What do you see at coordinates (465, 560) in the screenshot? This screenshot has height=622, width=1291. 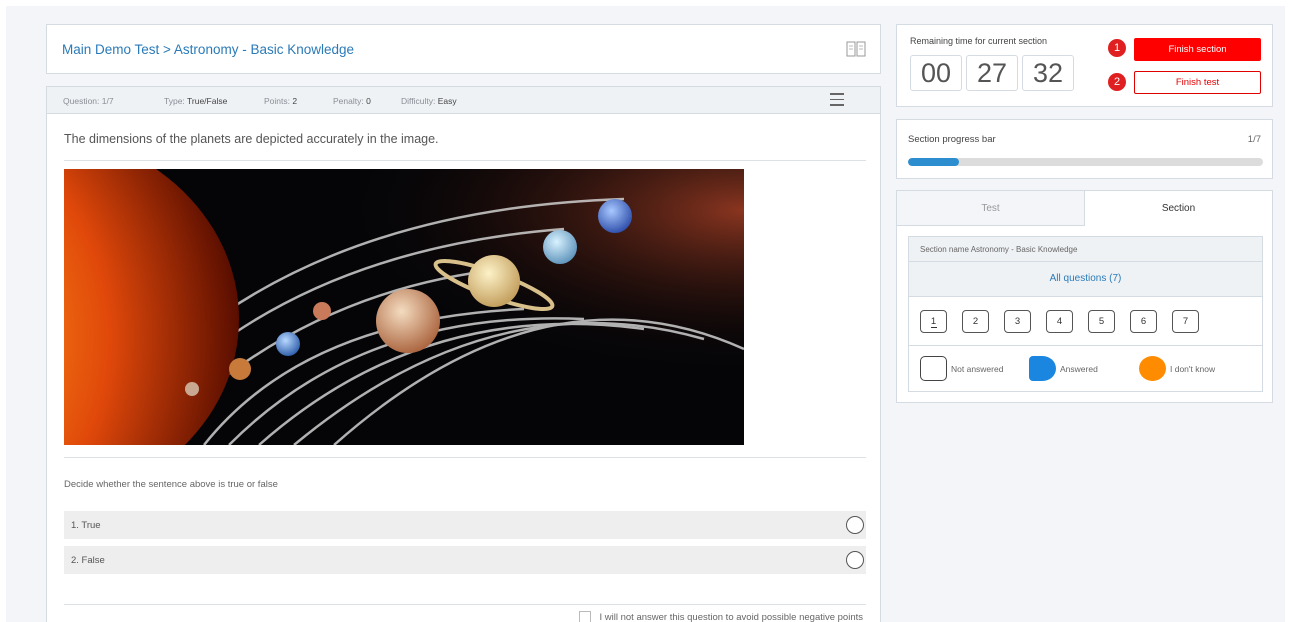 I see `answer-option-false: 2. False` at bounding box center [465, 560].